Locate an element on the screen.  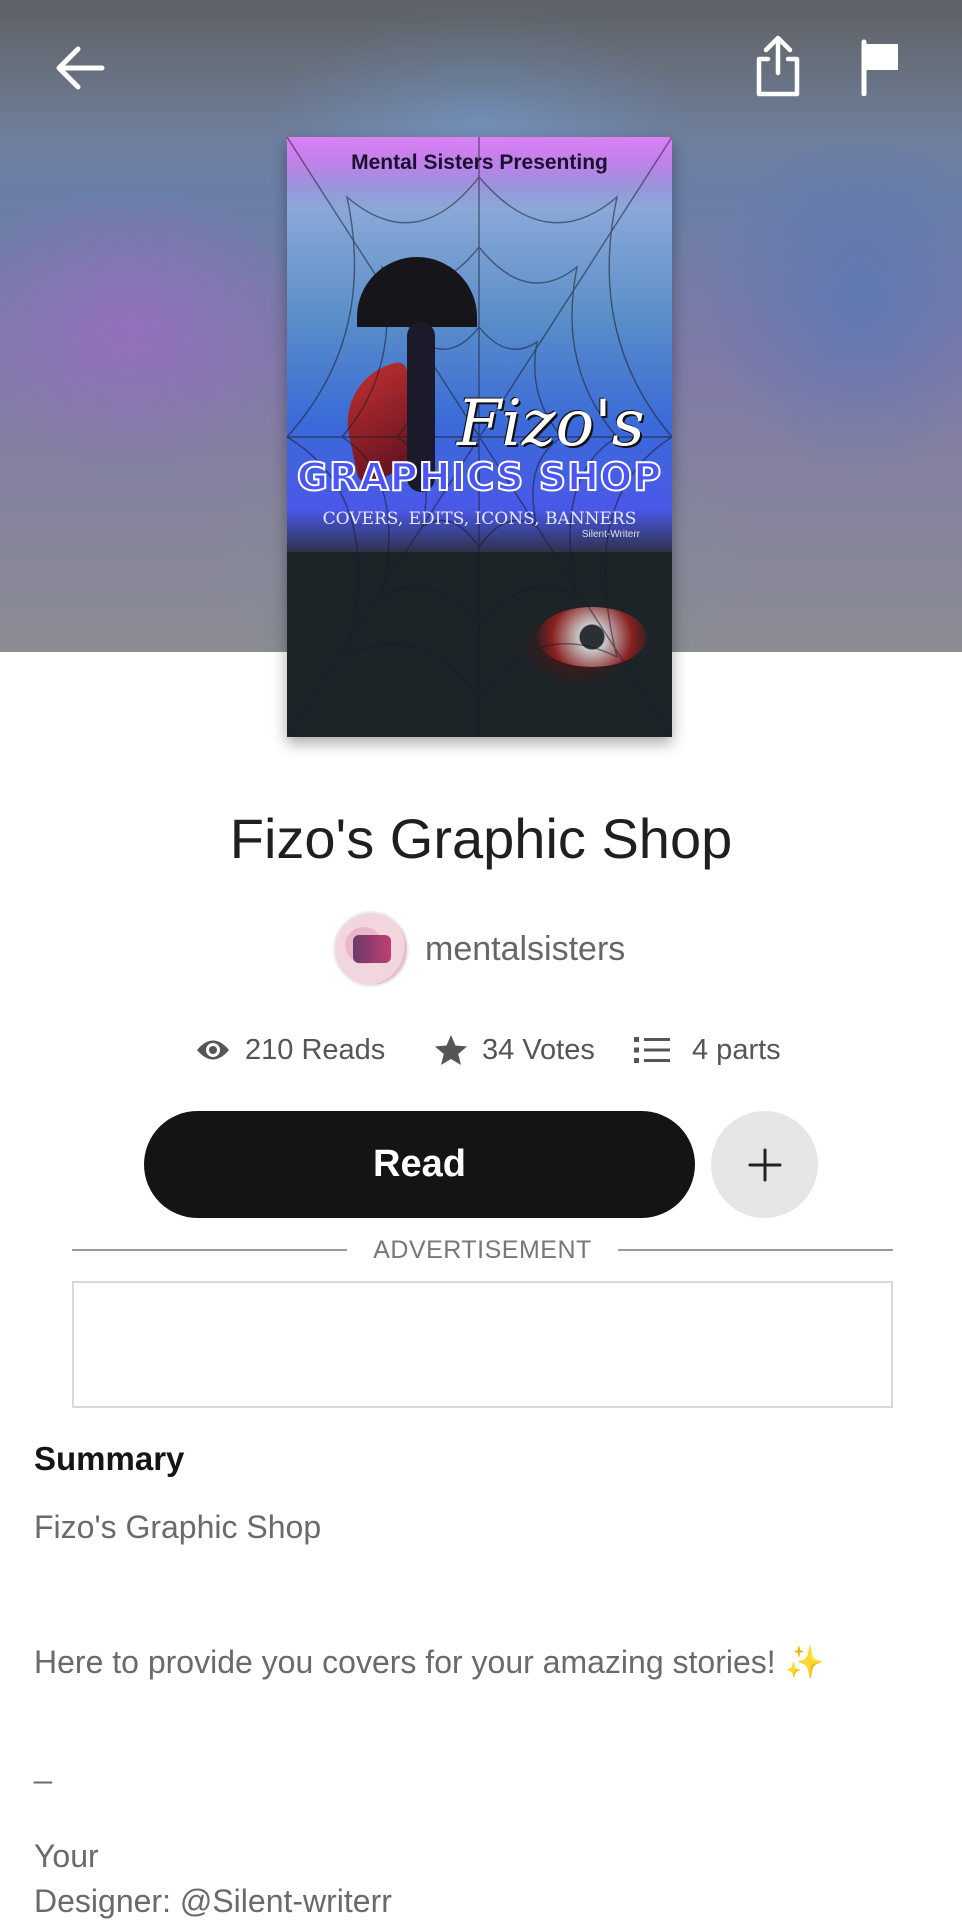
read-button: Read is located at coordinates (419, 1164).